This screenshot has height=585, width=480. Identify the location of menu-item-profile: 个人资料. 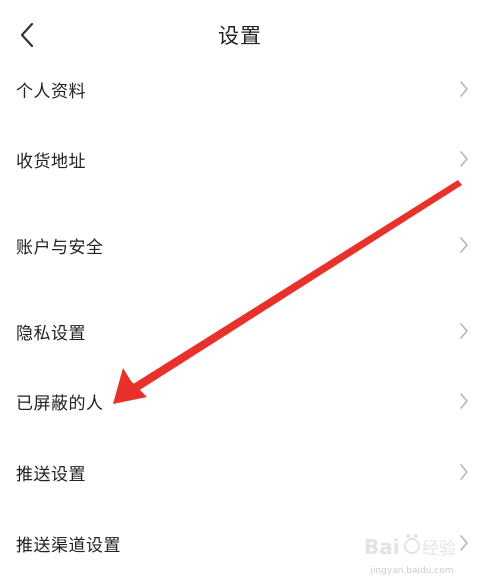
(240, 89).